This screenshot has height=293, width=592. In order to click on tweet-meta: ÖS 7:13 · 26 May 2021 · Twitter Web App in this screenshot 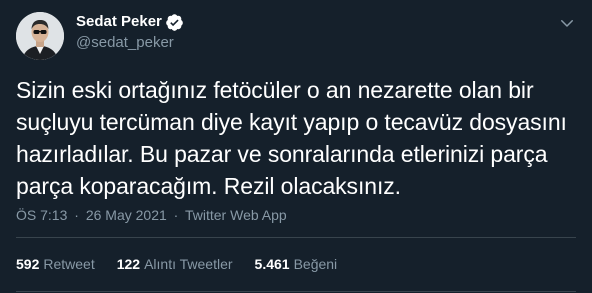, I will do `click(151, 215)`.